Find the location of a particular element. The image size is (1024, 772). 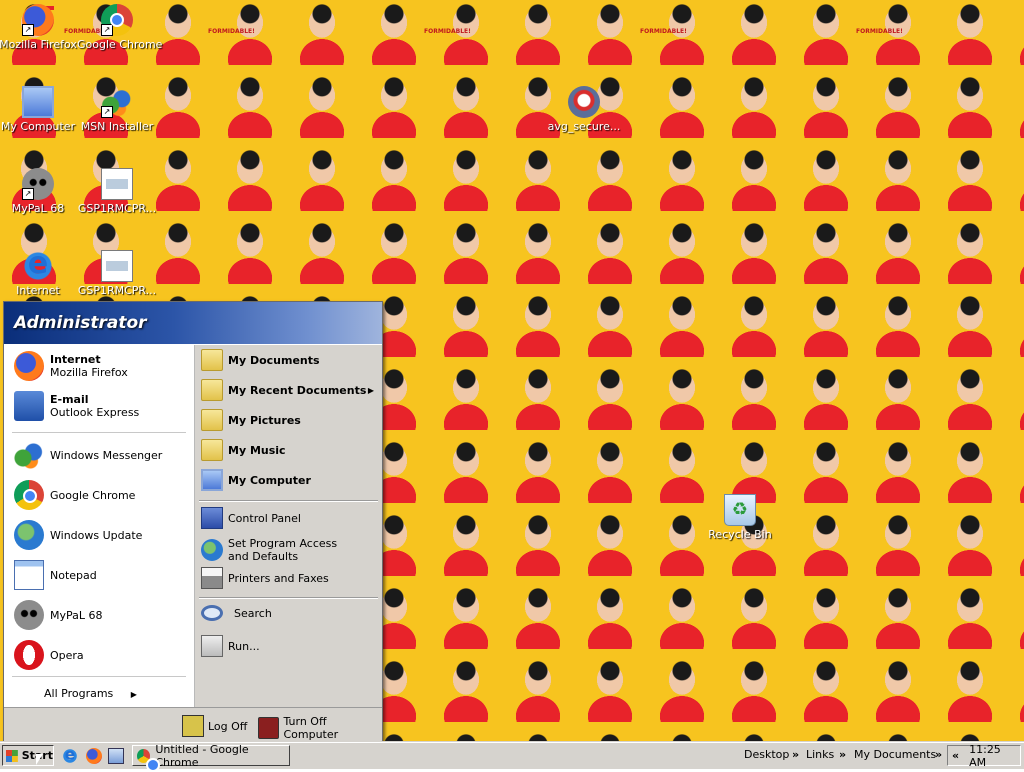

outlook-express-icon is located at coordinates (29, 406).